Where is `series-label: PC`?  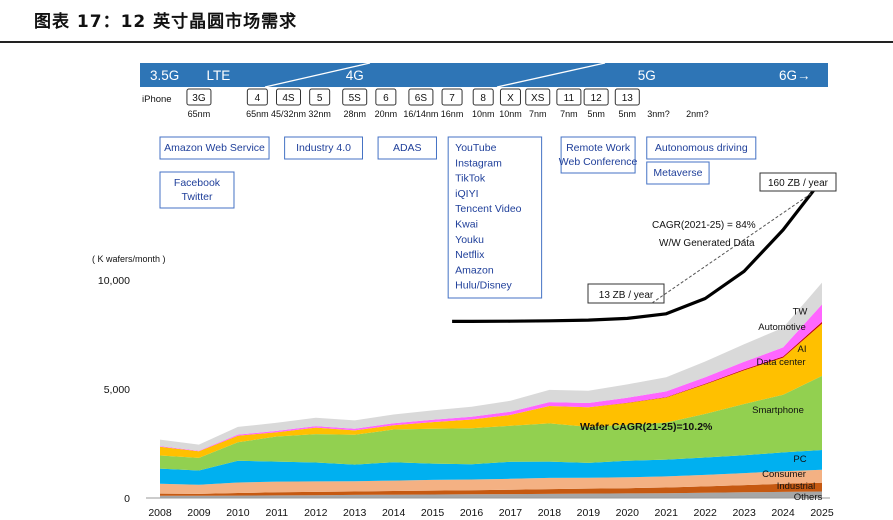
series-label: PC is located at coordinates (799, 459).